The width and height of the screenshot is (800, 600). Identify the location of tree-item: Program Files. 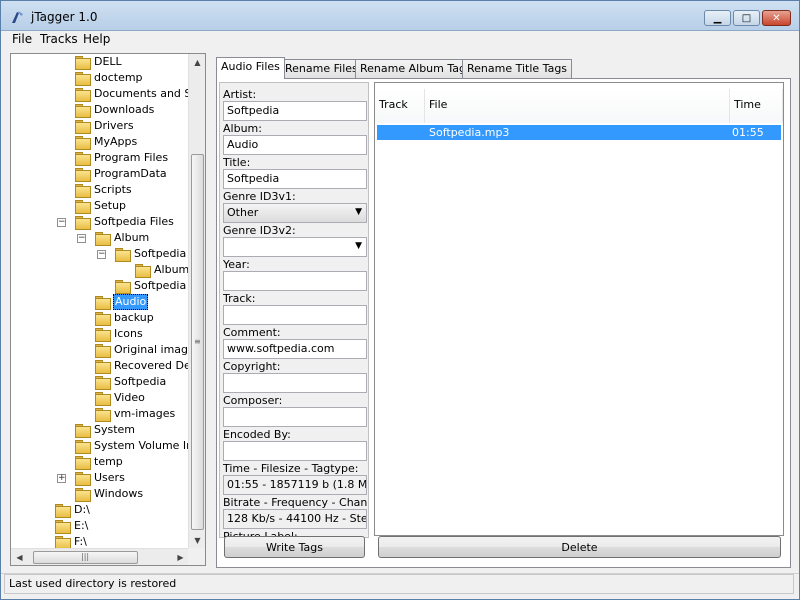
(100, 158).